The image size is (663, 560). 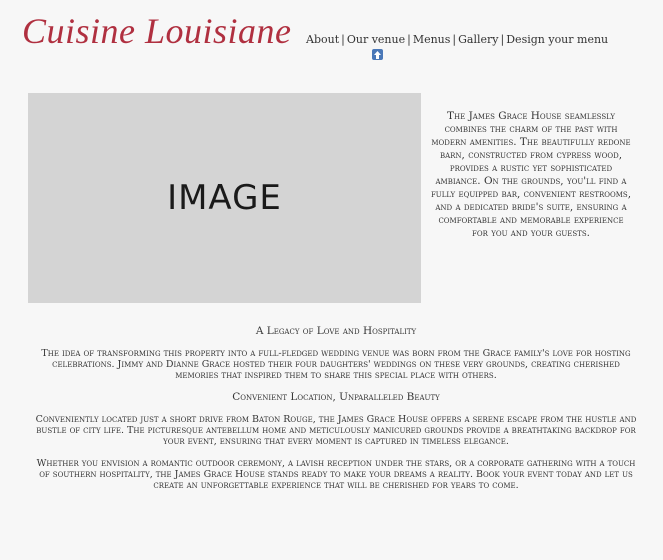 I want to click on nav-item-menus: Menus, so click(x=432, y=39).